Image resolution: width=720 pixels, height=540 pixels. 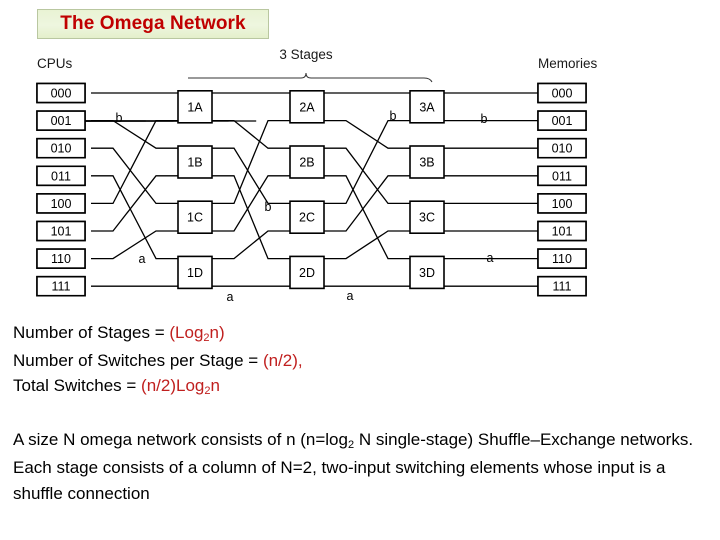 I want to click on stage1-switch-1D: 1D, so click(x=195, y=272).